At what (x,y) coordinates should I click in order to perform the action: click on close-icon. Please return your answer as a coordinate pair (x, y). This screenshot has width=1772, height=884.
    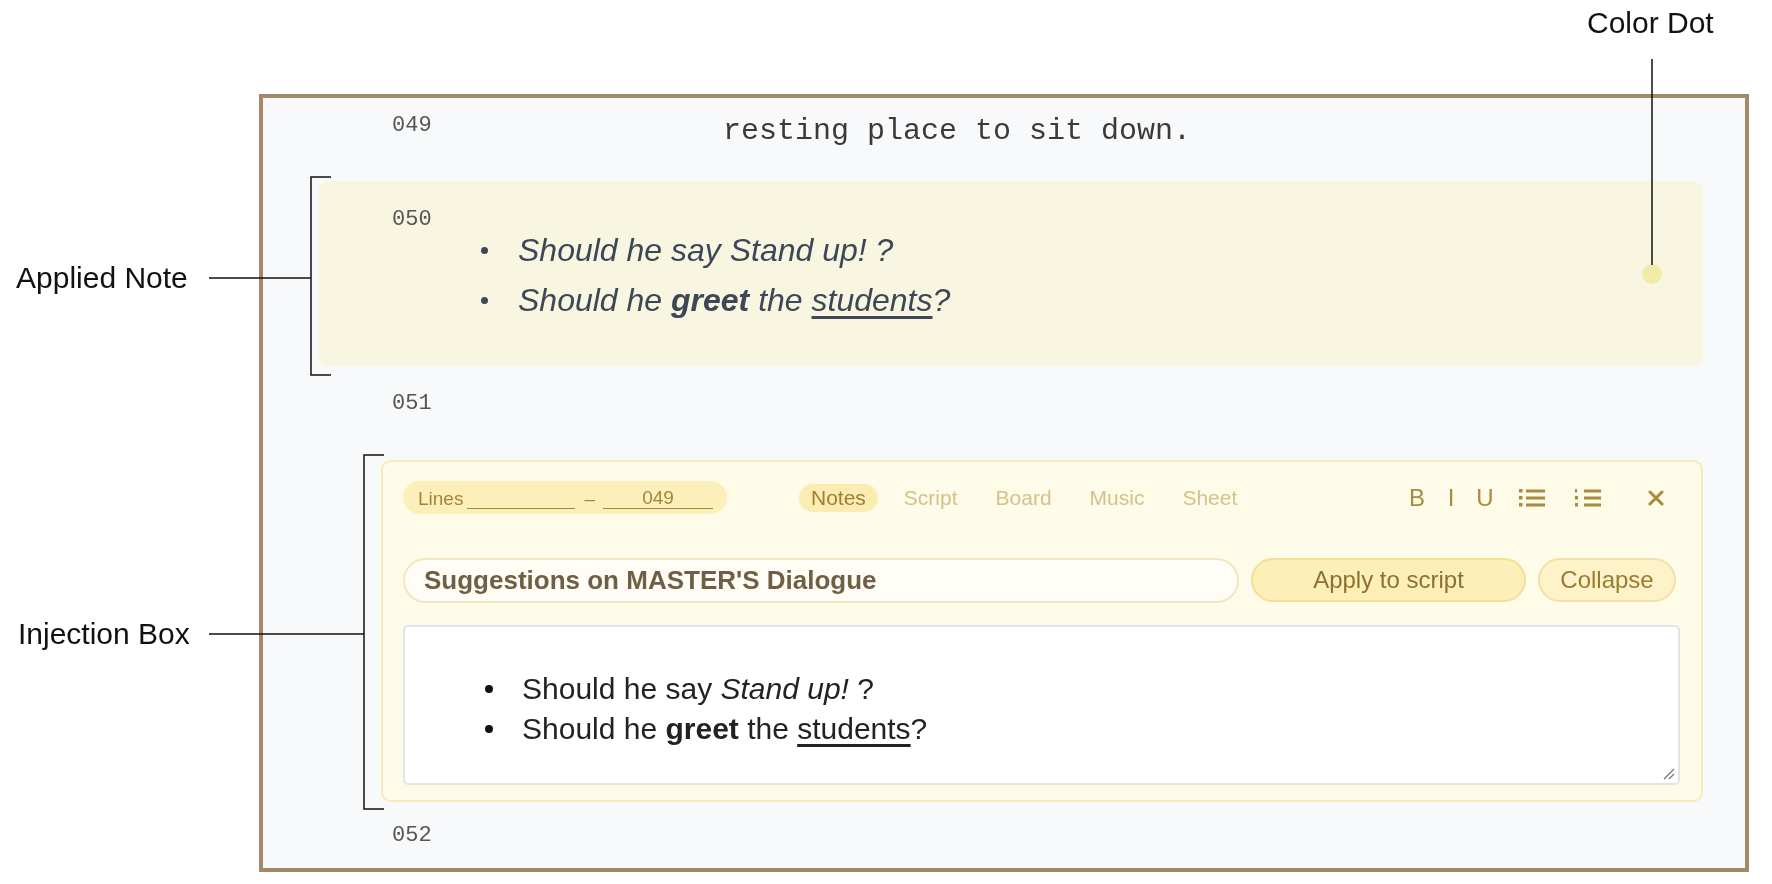
    Looking at the image, I should click on (1656, 497).